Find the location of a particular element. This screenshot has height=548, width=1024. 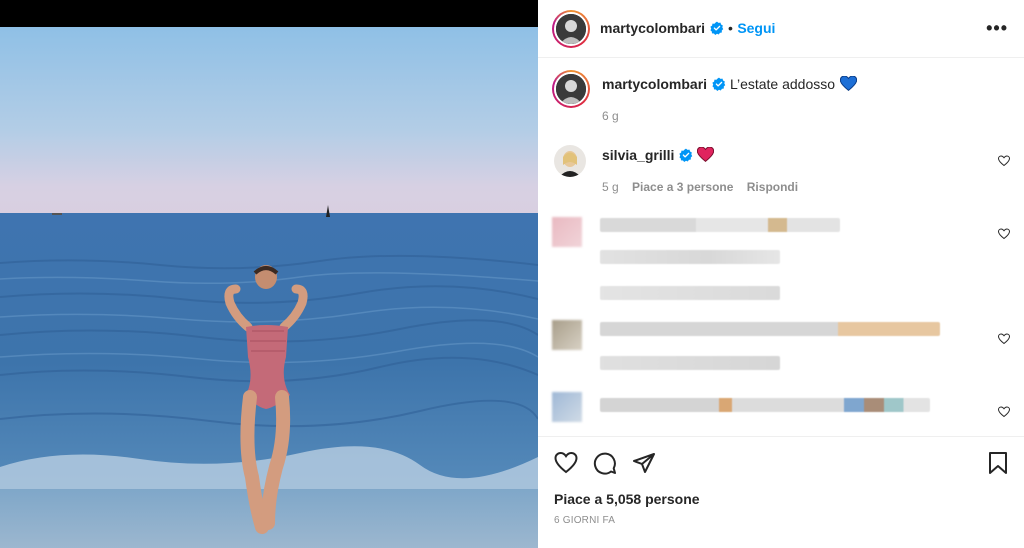

comment-icon is located at coordinates (605, 463).